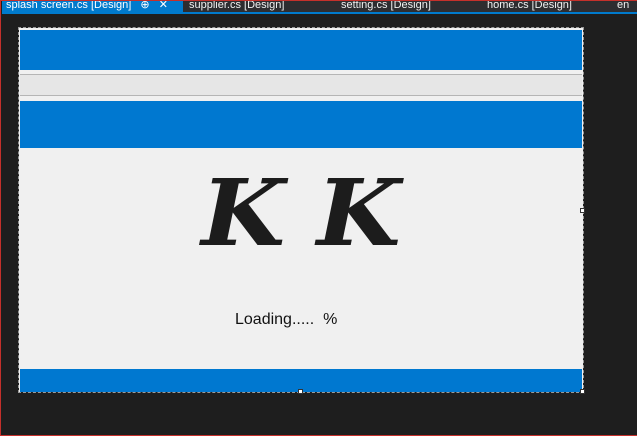  Describe the element at coordinates (582, 391) in the screenshot. I see `resize-handle-corner` at that location.